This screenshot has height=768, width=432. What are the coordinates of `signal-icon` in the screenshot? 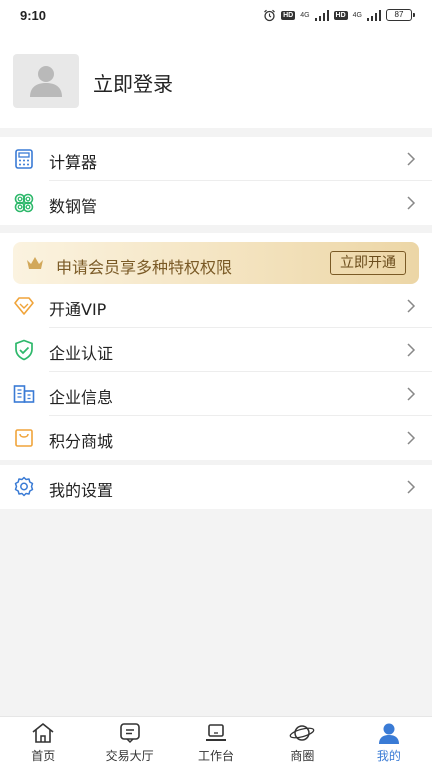 It's located at (321, 15).